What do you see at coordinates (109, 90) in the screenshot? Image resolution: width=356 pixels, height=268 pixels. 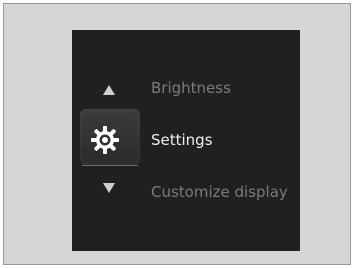 I see `up-arrow-icon` at bounding box center [109, 90].